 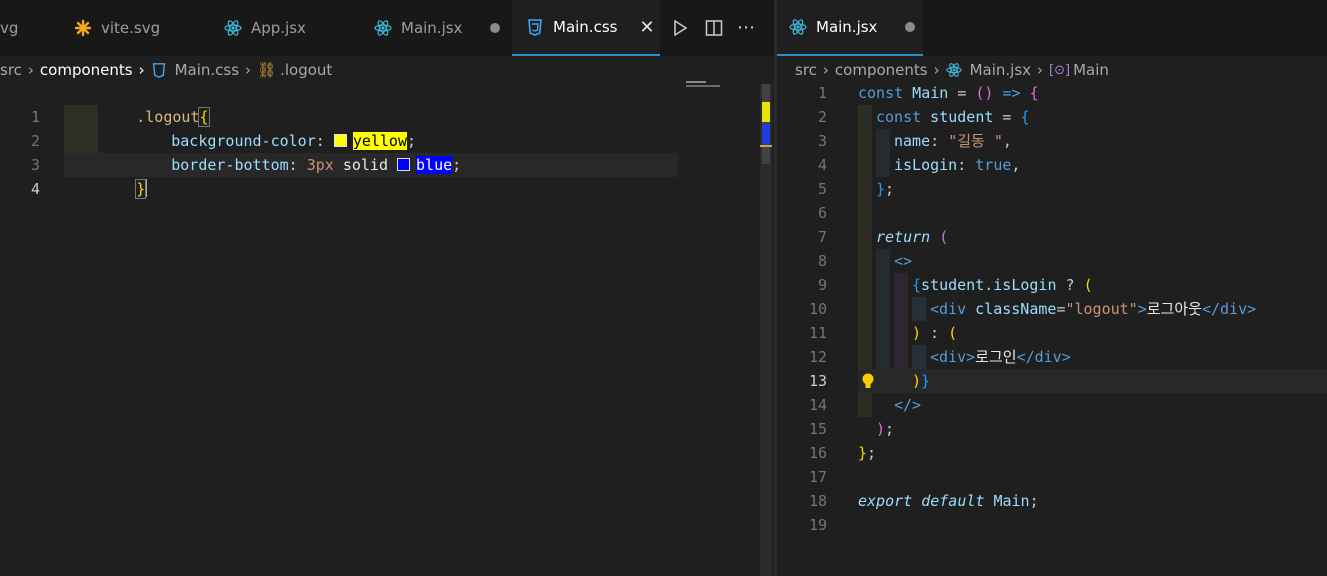 What do you see at coordinates (1252, 309) in the screenshot?
I see `code-token: >` at bounding box center [1252, 309].